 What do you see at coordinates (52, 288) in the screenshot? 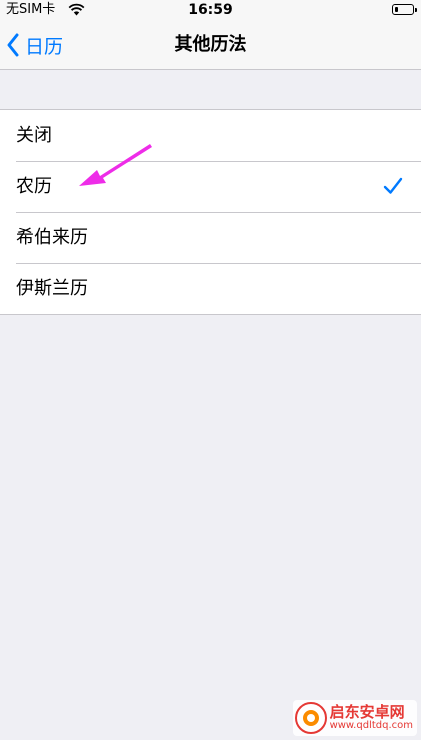
I see `option-label: 伊斯兰历` at bounding box center [52, 288].